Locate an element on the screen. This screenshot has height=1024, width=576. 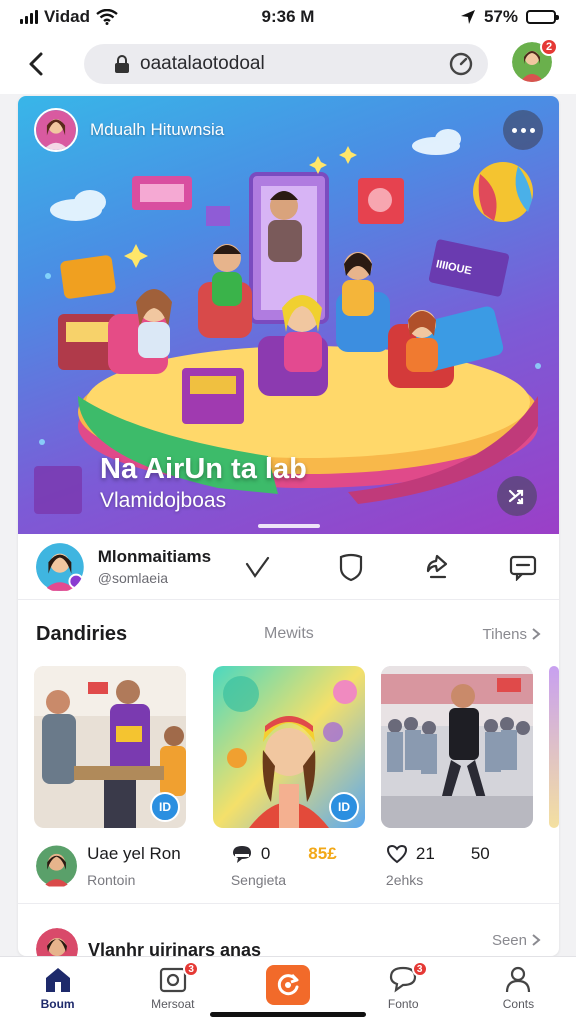
url-text: oaatalaotodoal is located at coordinates (202, 63).